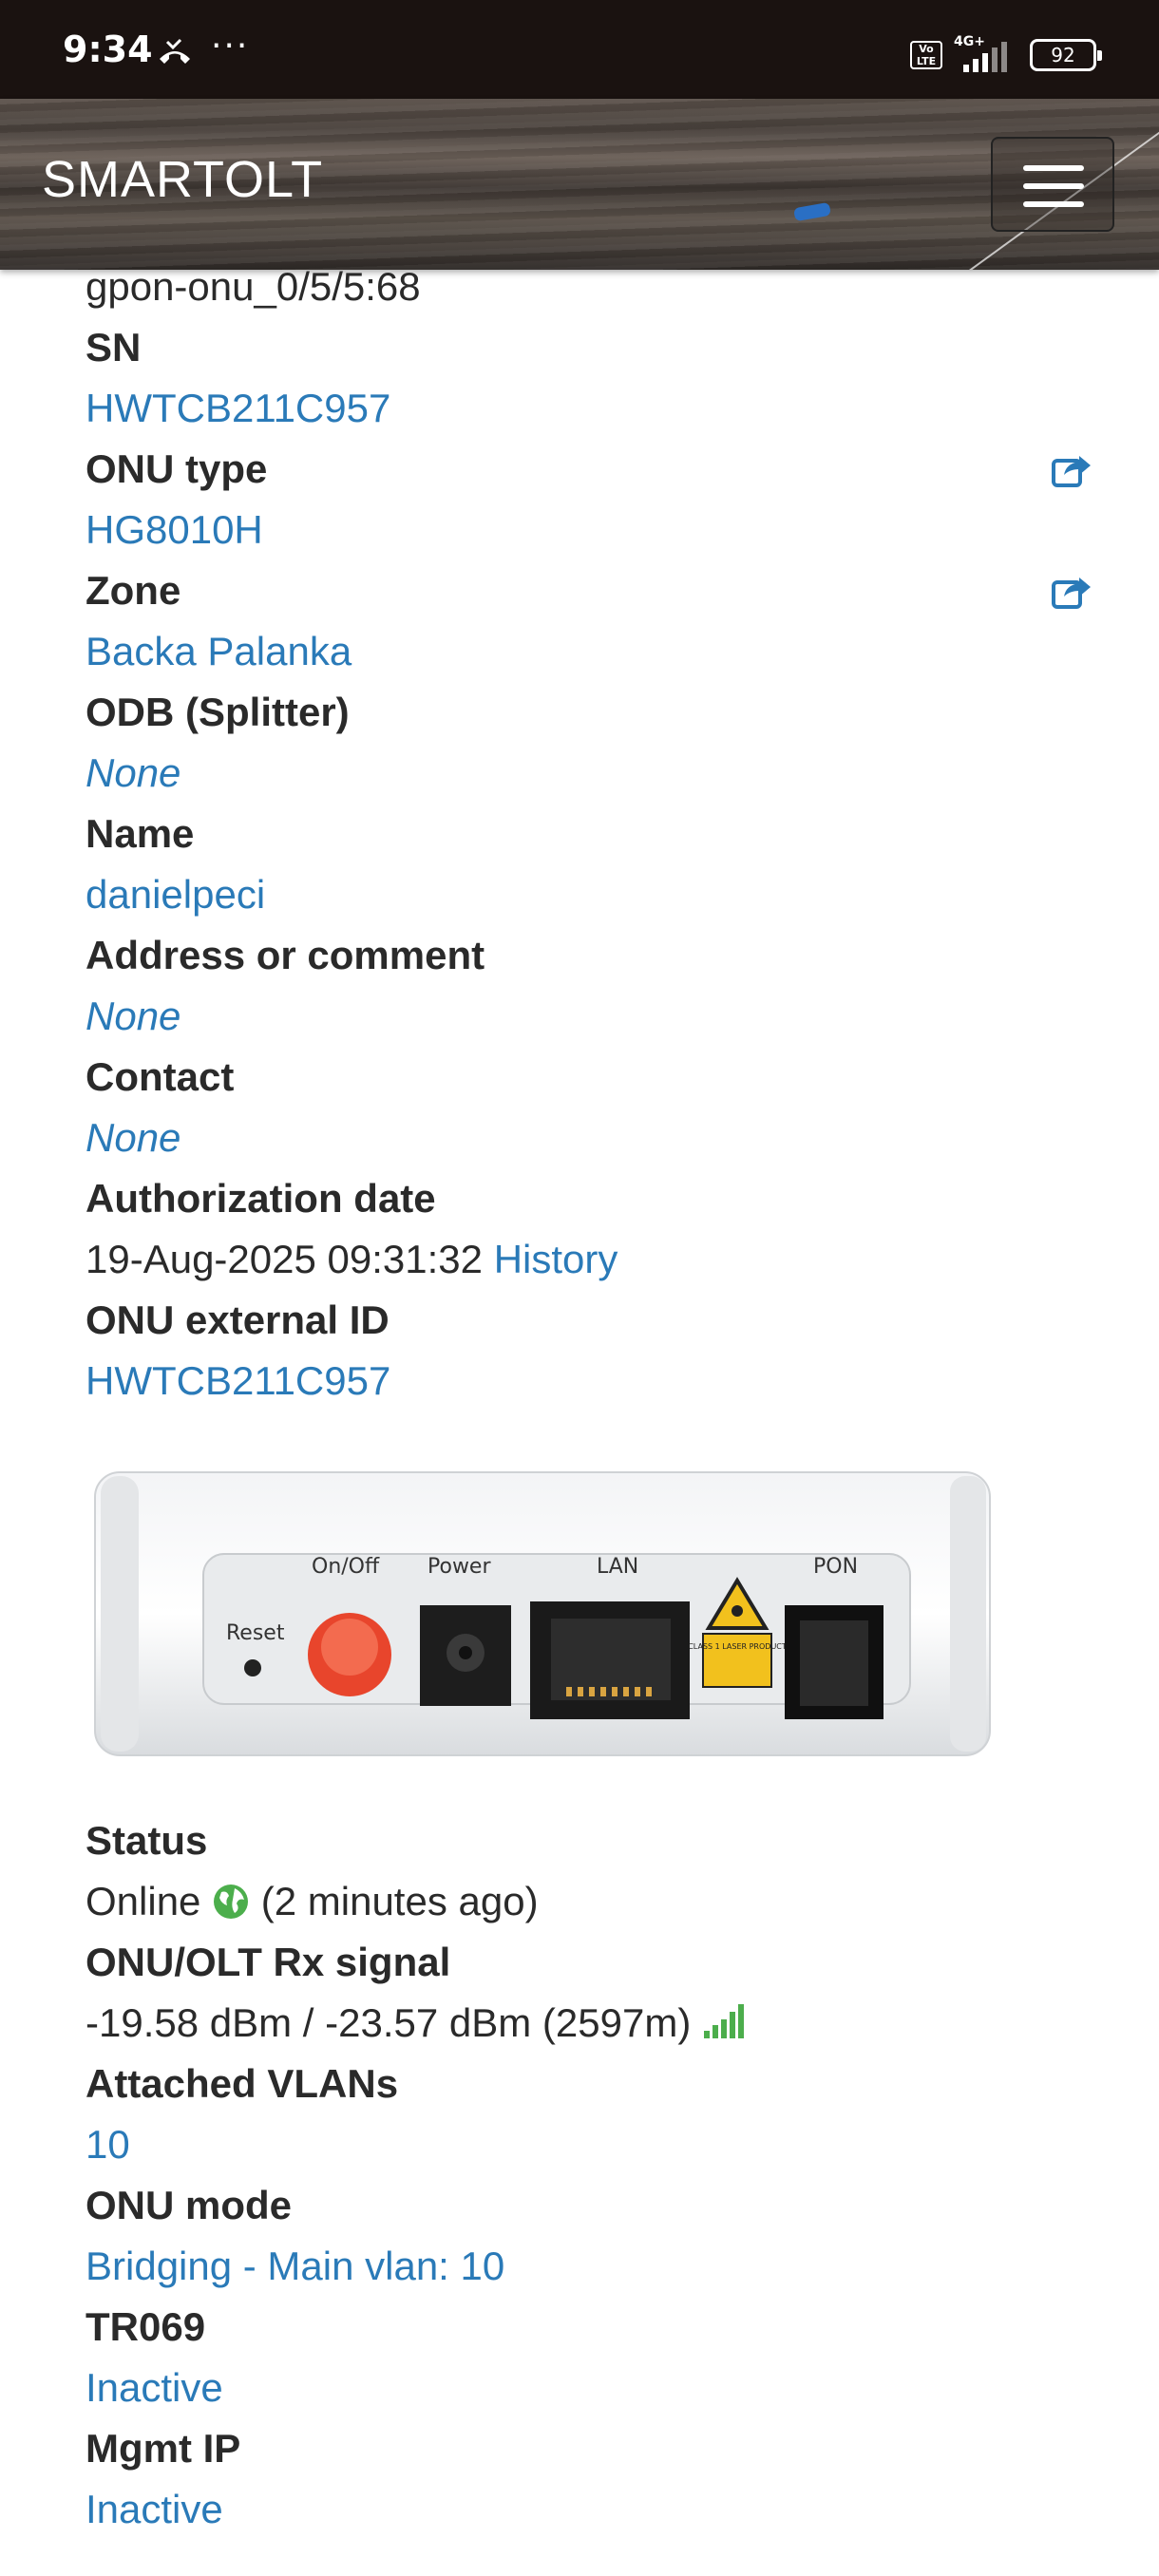 This screenshot has width=1159, height=2576. Describe the element at coordinates (261, 1198) in the screenshot. I see `authorization-date-label: Authorization date` at that location.